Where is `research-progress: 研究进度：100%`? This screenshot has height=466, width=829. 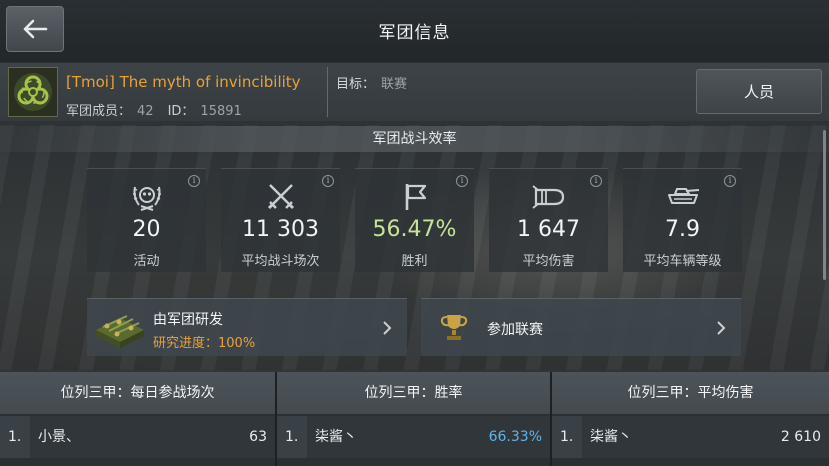
research-progress: 研究进度：100% is located at coordinates (204, 343).